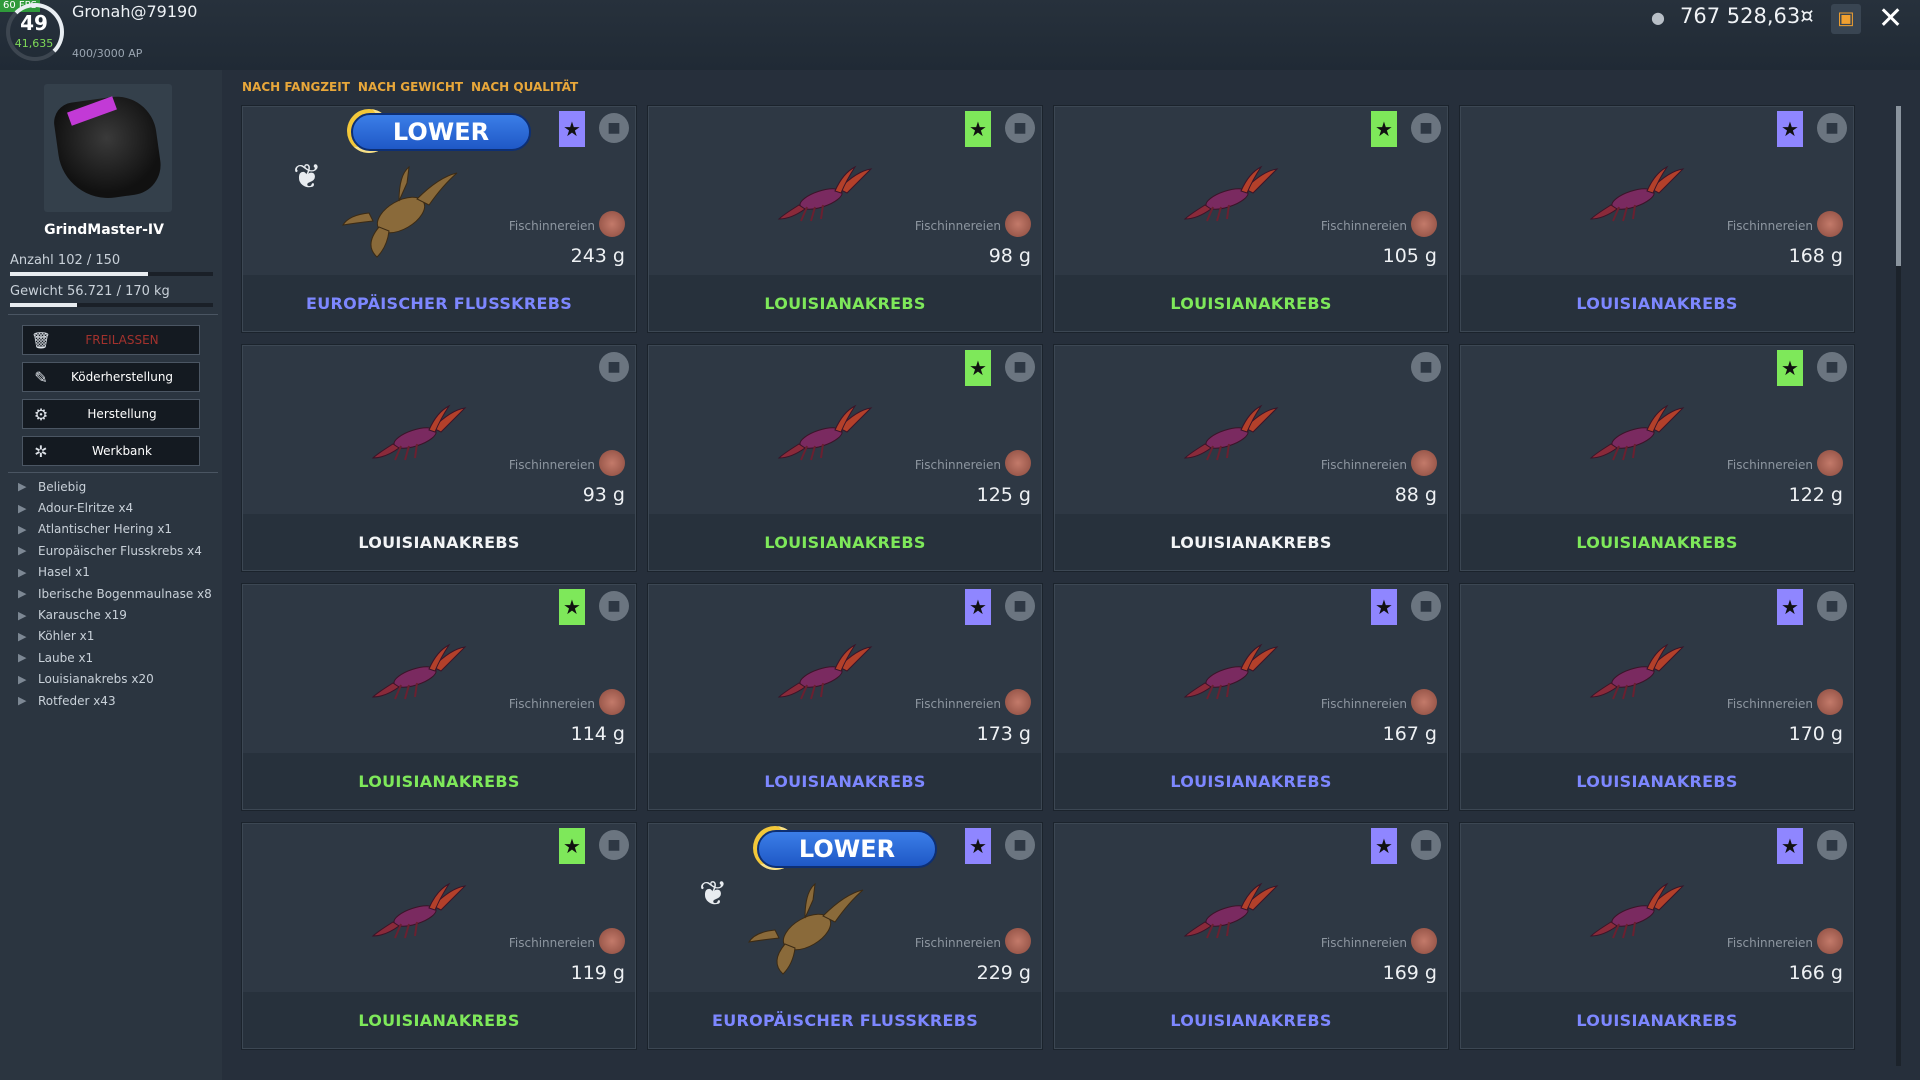 This screenshot has width=1920, height=1080. I want to click on catch-card: ★ ■ Fischinnereien 122 g LOUISIANAKREBS, so click(1657, 458).